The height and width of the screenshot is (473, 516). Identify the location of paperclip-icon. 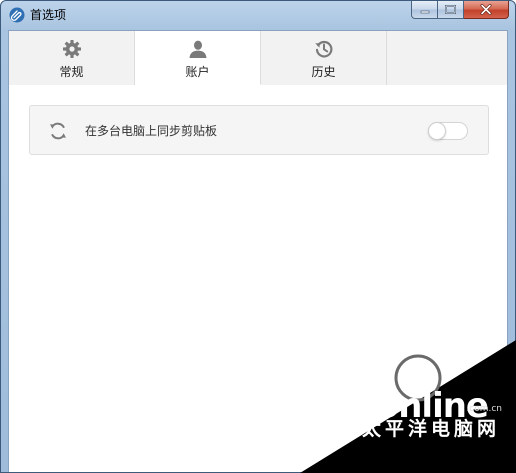
(17, 15).